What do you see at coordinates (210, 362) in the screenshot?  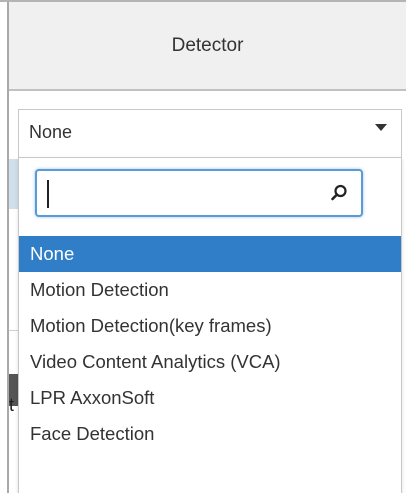 I see `dropdown-option: Video Content Analytics (VCA)` at bounding box center [210, 362].